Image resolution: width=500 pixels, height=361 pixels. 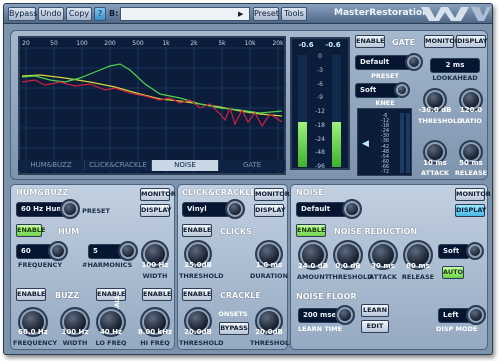 I want to click on hum-enable-button: ENABLE, so click(x=30, y=230).